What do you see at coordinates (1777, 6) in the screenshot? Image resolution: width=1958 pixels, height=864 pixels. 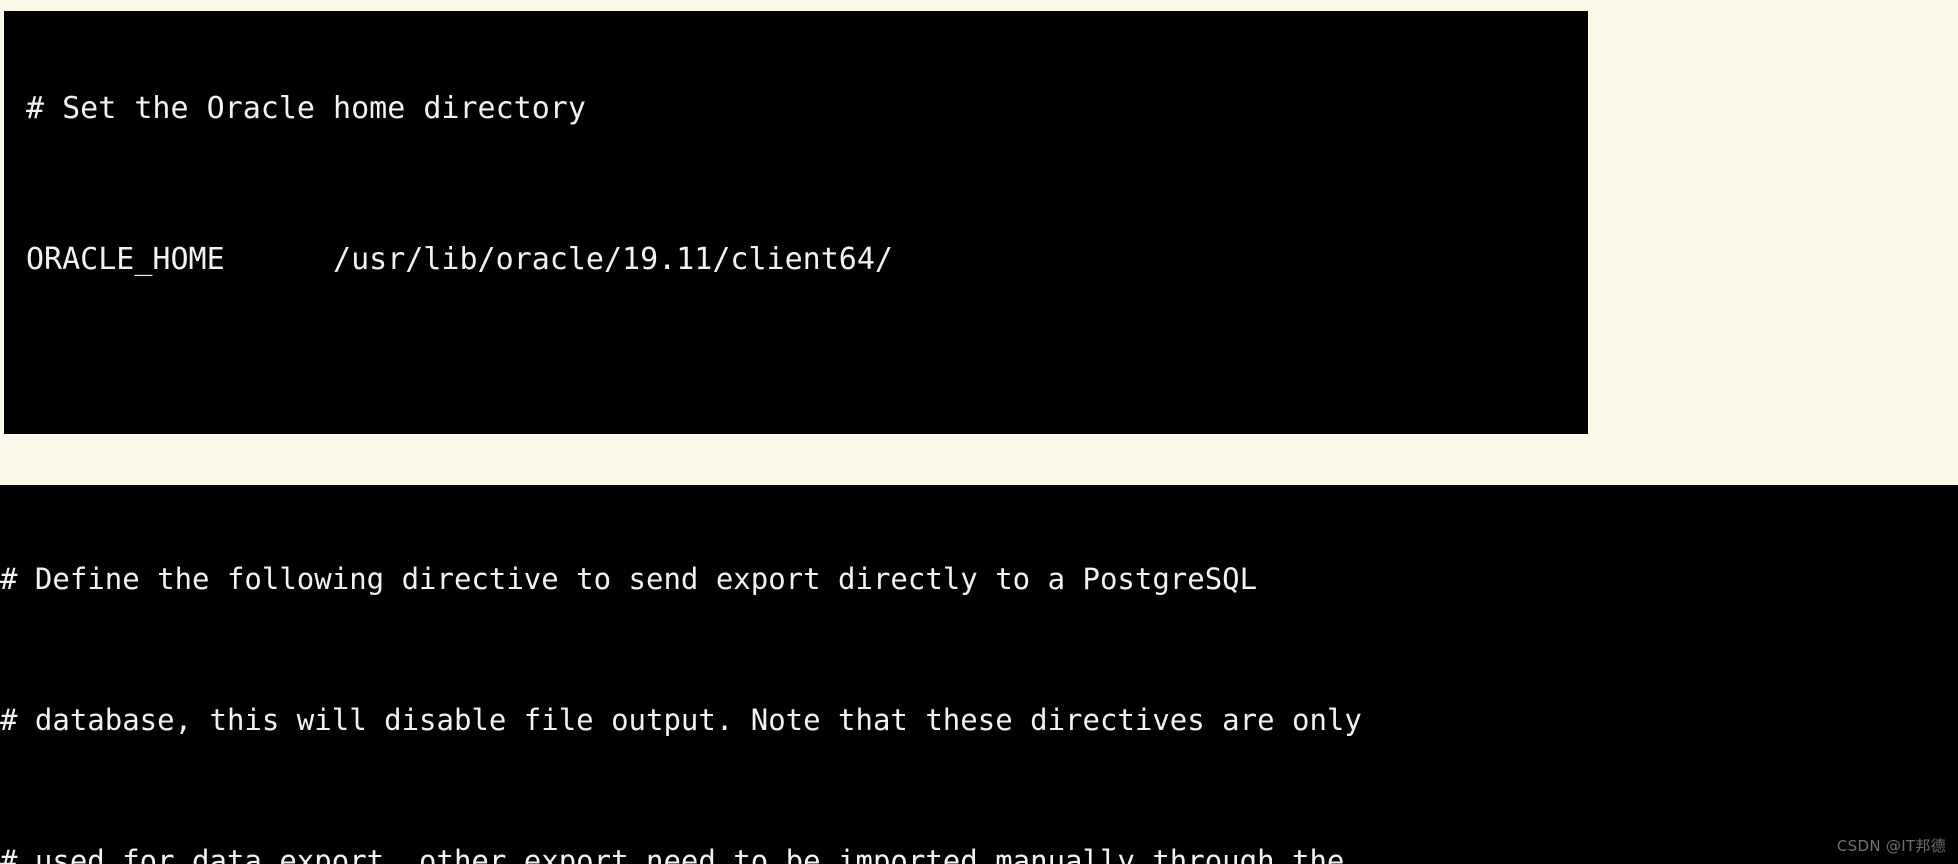 I see `top-partial-panel: ·········` at bounding box center [1777, 6].